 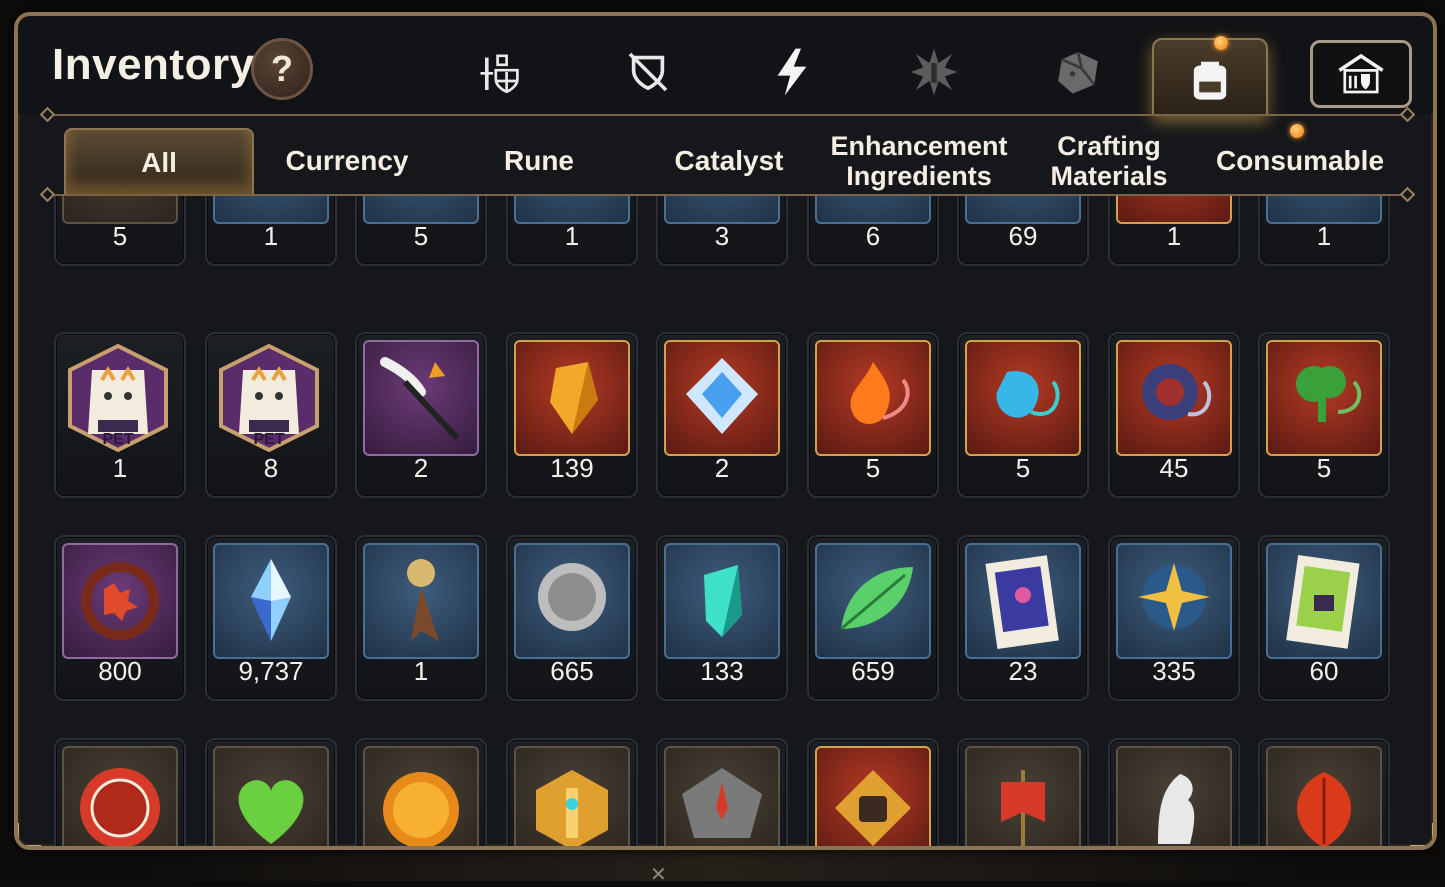 What do you see at coordinates (1210, 77) in the screenshot?
I see `tab-backpack` at bounding box center [1210, 77].